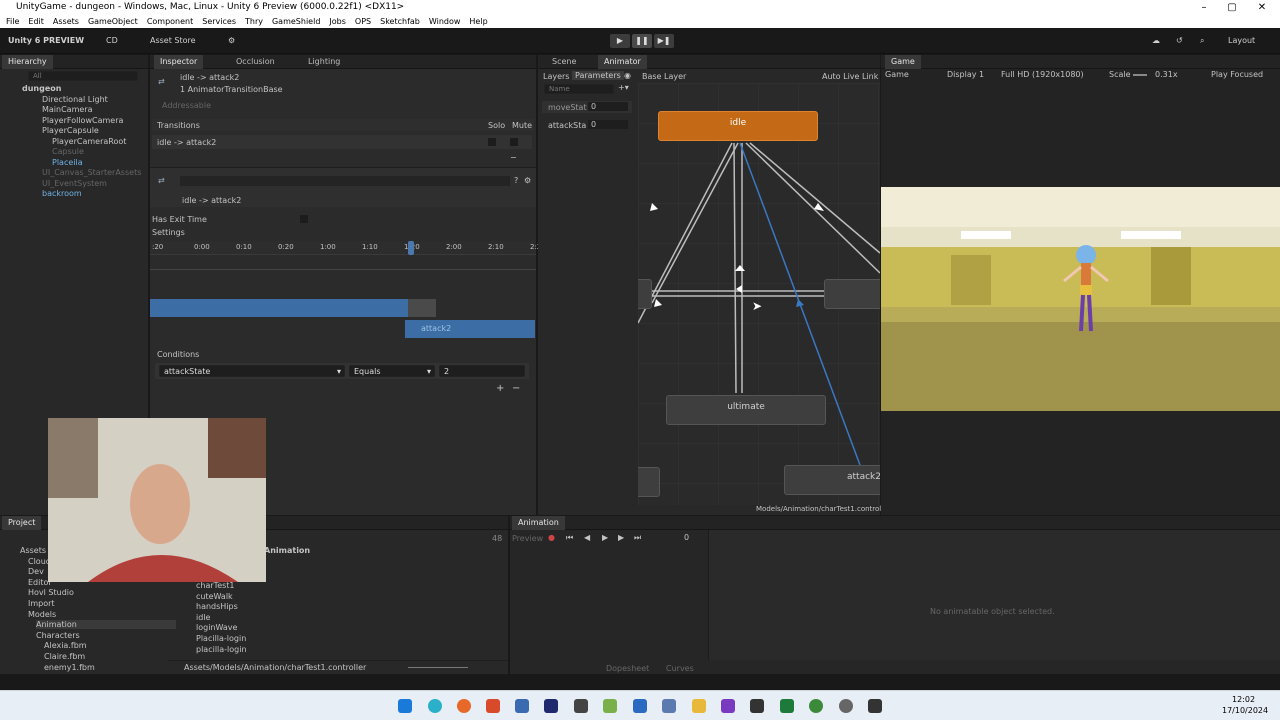 Image resolution: width=1280 pixels, height=720 pixels. What do you see at coordinates (642, 41) in the screenshot?
I see `pause-button: ❚❚` at bounding box center [642, 41].